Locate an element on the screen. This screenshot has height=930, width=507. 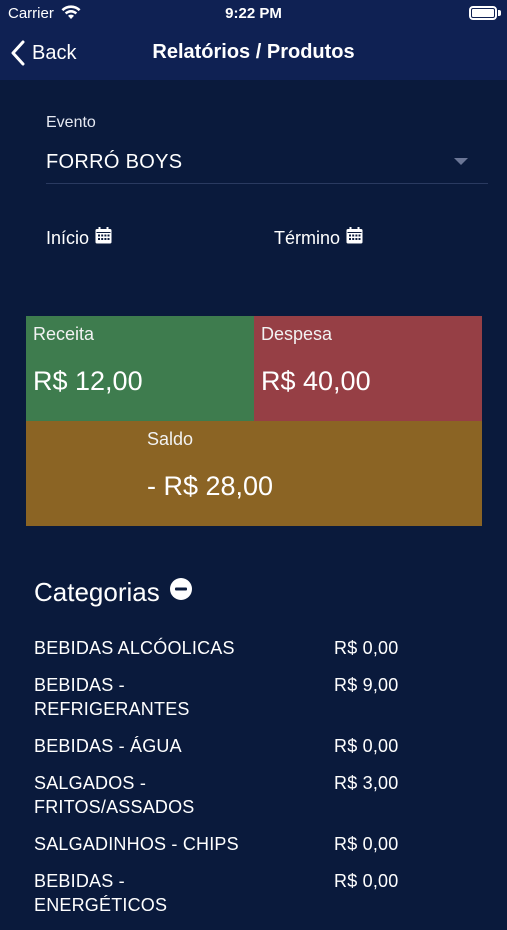
saldo-card: Saldo - R$ 28,00 is located at coordinates (254, 473).